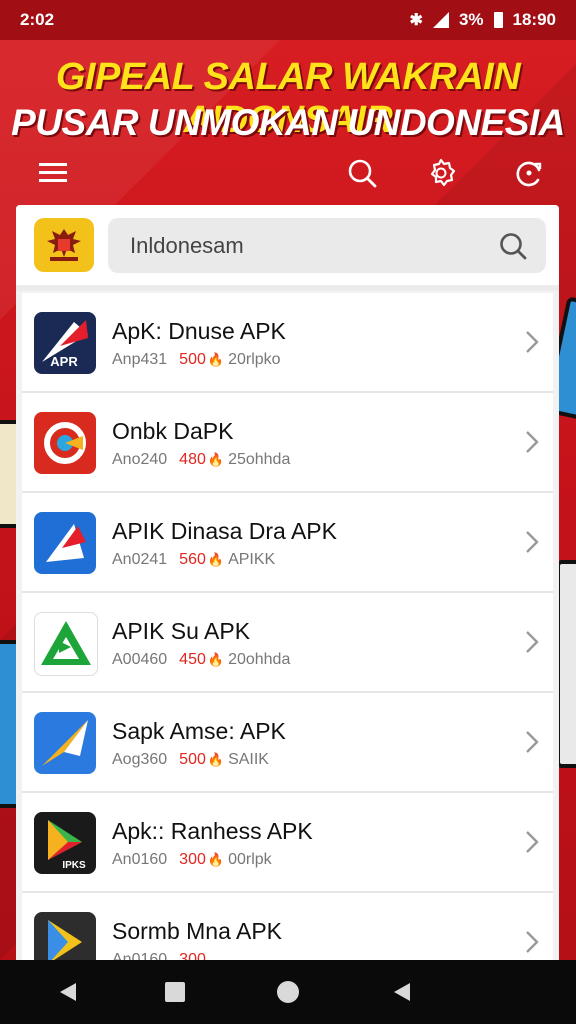 This screenshot has width=576, height=1024. I want to click on app-meta: An0241 560 🔥 APIKK, so click(193, 560).